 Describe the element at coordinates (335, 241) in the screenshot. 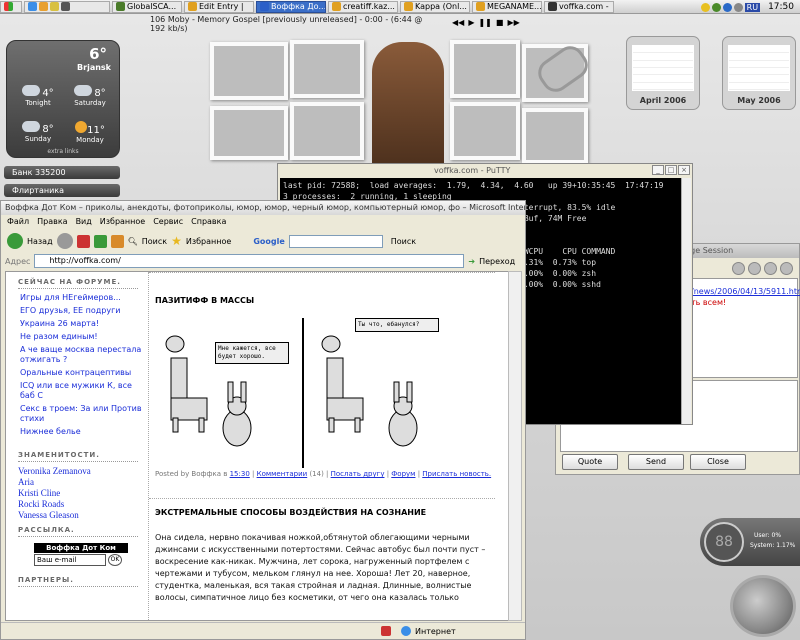

I see `google-search-field` at that location.